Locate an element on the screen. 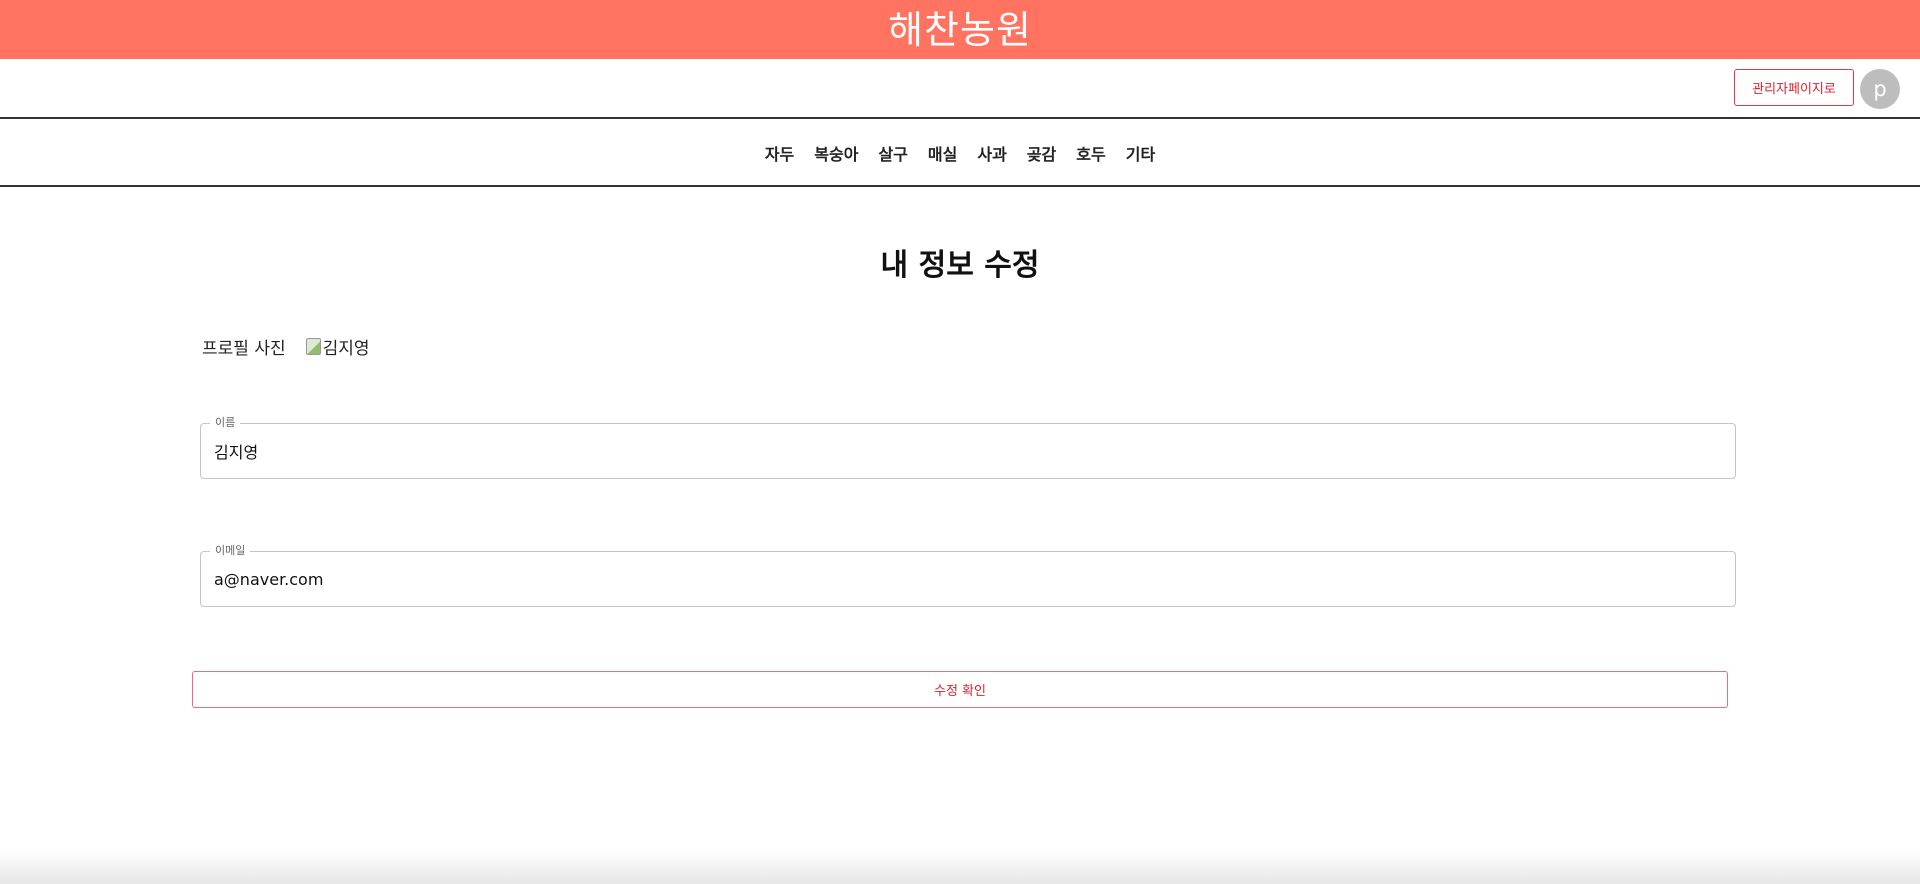  profile-photo-label: 프로필 사진 is located at coordinates (244, 348).